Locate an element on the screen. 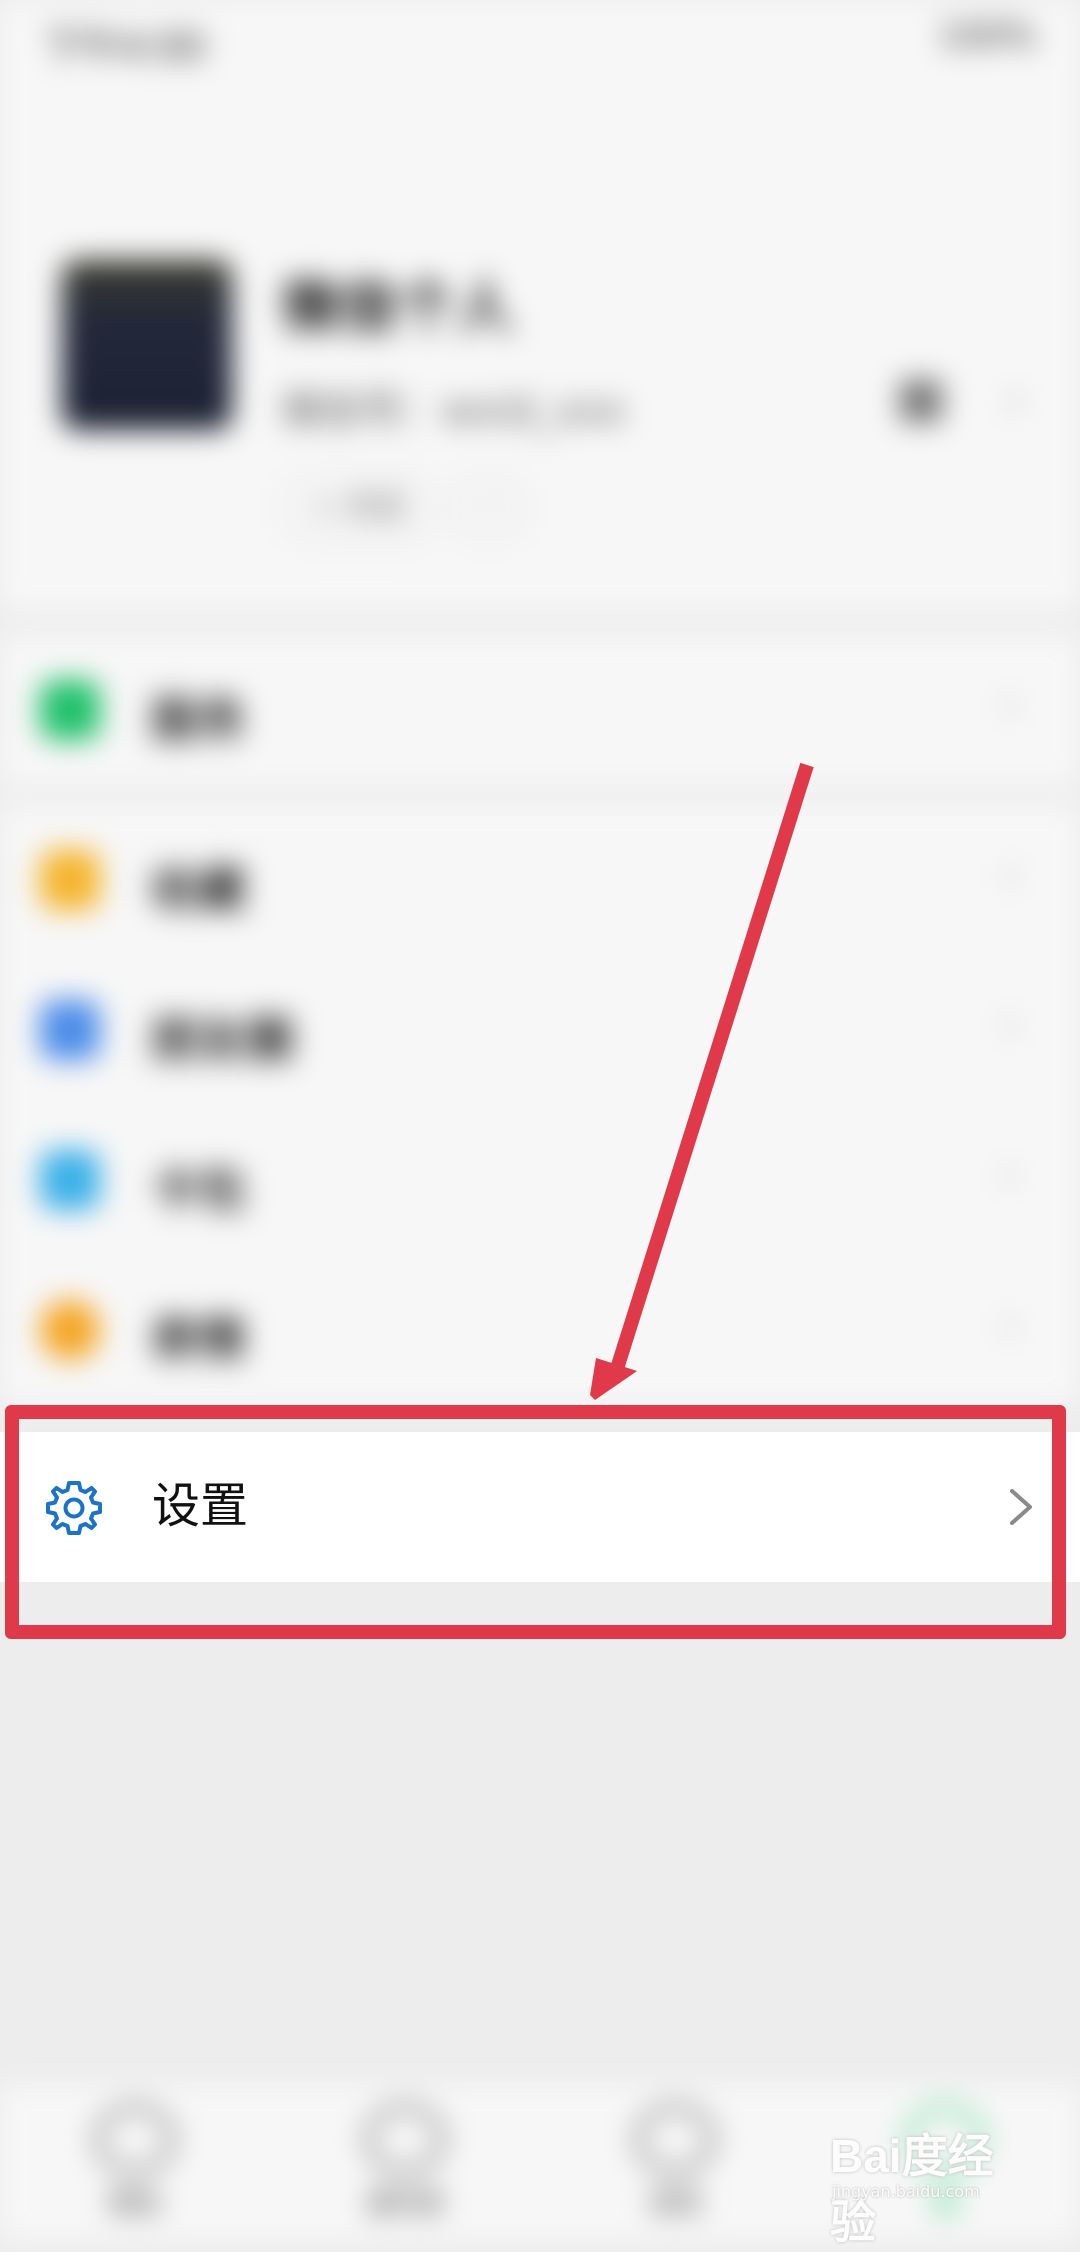  favorites-icon is located at coordinates (70, 880).